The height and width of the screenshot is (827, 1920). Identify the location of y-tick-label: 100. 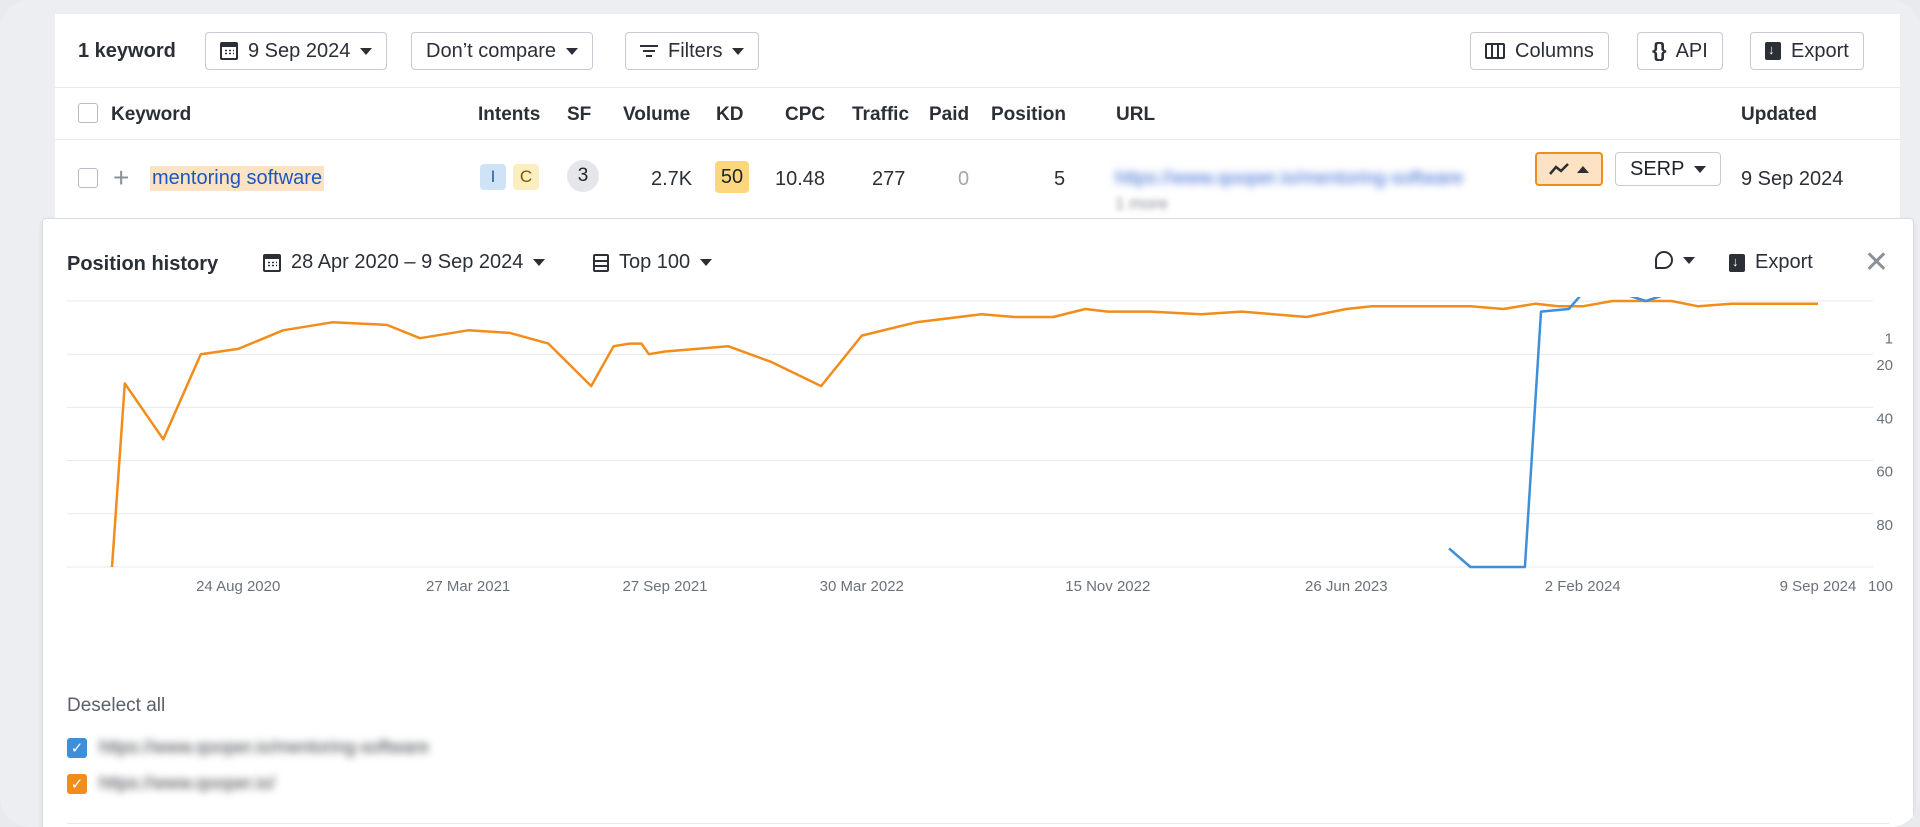
(1880, 586).